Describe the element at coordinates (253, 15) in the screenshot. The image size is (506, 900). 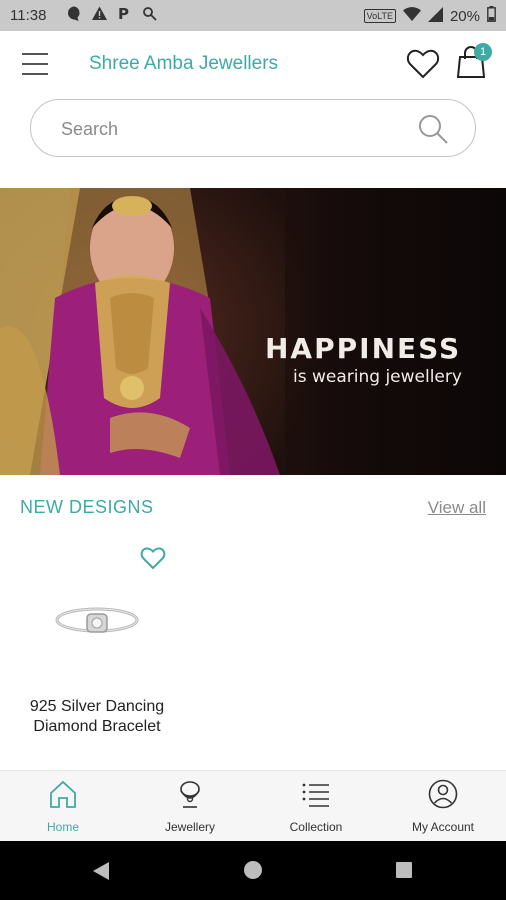
I see `status-bar: 11:38 P VoLTE 20%` at that location.